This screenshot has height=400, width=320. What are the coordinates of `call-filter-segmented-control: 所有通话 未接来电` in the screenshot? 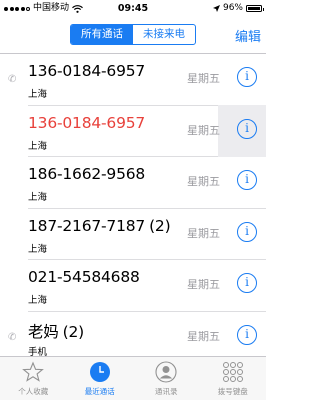 It's located at (133, 34).